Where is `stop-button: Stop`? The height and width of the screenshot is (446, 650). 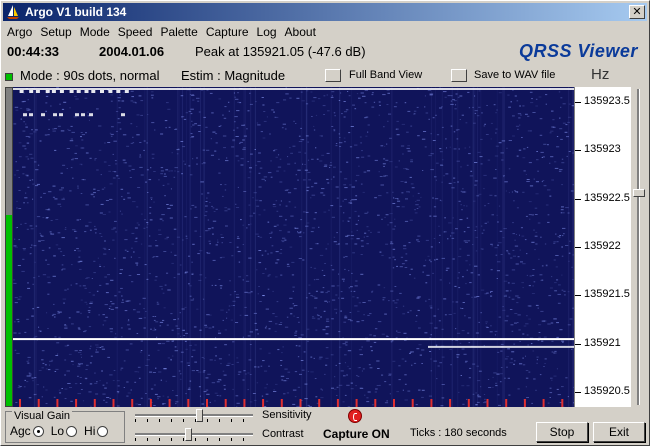
stop-button: Stop is located at coordinates (562, 432).